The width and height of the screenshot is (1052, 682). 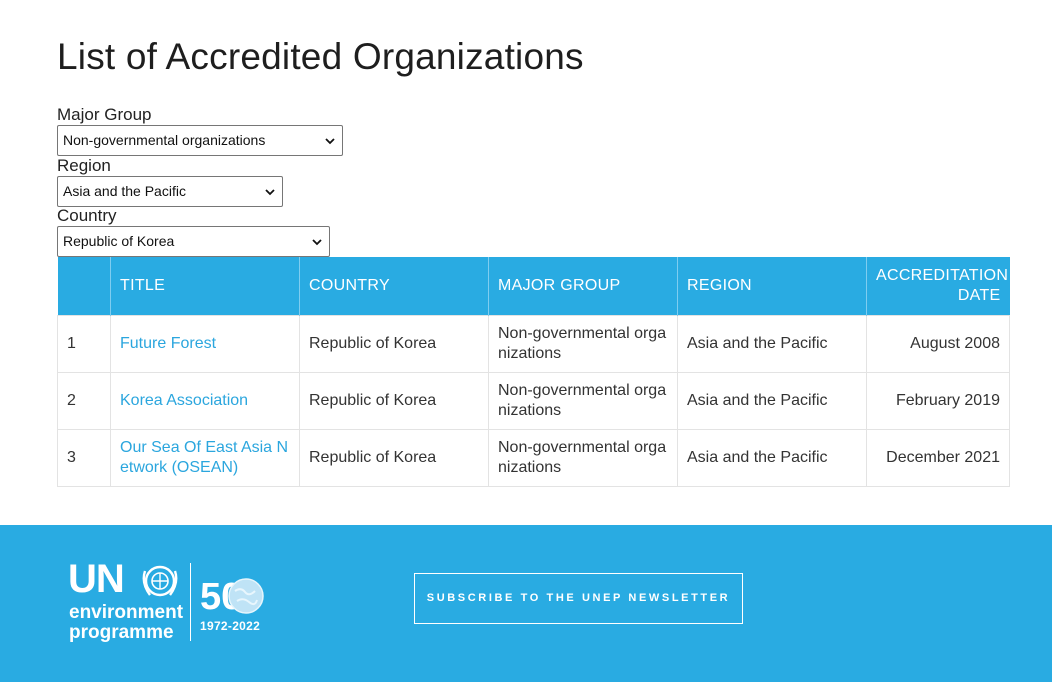 What do you see at coordinates (938, 343) in the screenshot?
I see `row-accreditation-date: August 2008` at bounding box center [938, 343].